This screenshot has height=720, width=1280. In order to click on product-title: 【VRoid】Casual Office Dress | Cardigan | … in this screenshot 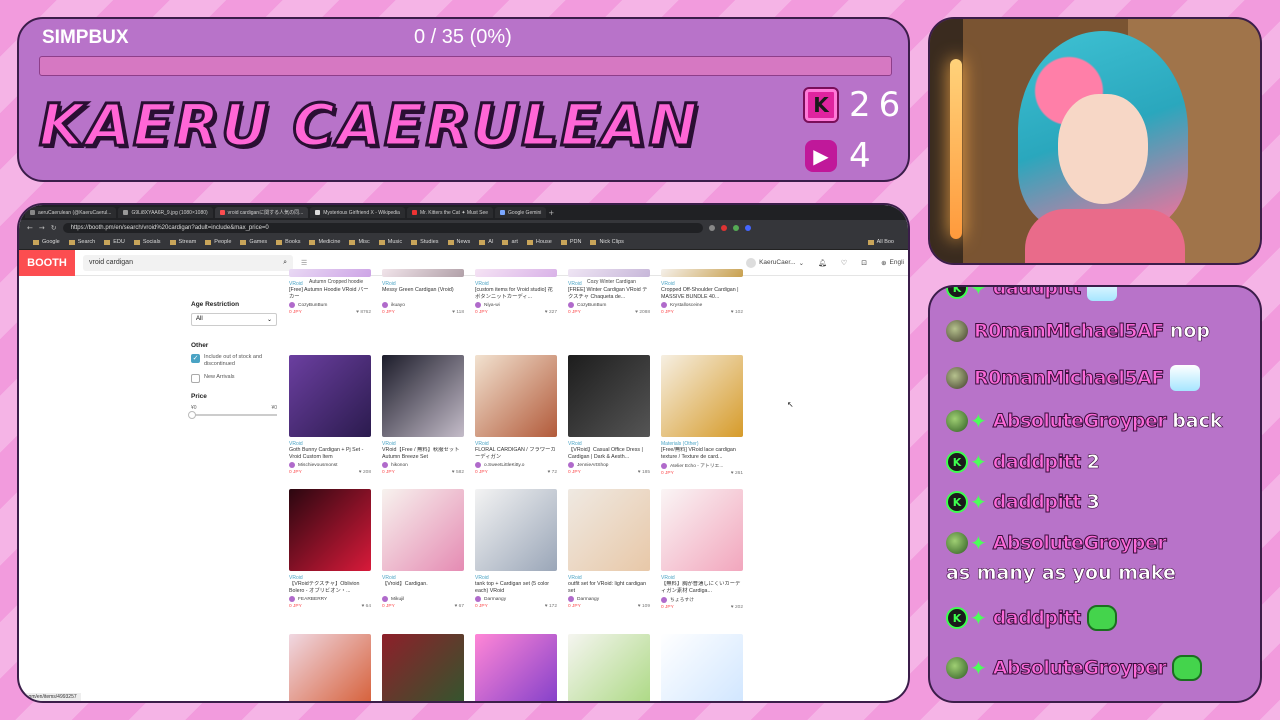, I will do `click(609, 454)`.